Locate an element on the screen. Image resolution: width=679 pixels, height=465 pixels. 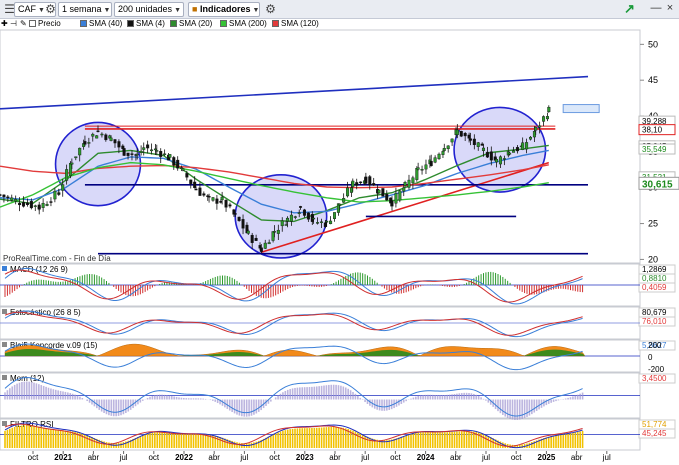
time-tick-label: 2021 is located at coordinates (63, 457).